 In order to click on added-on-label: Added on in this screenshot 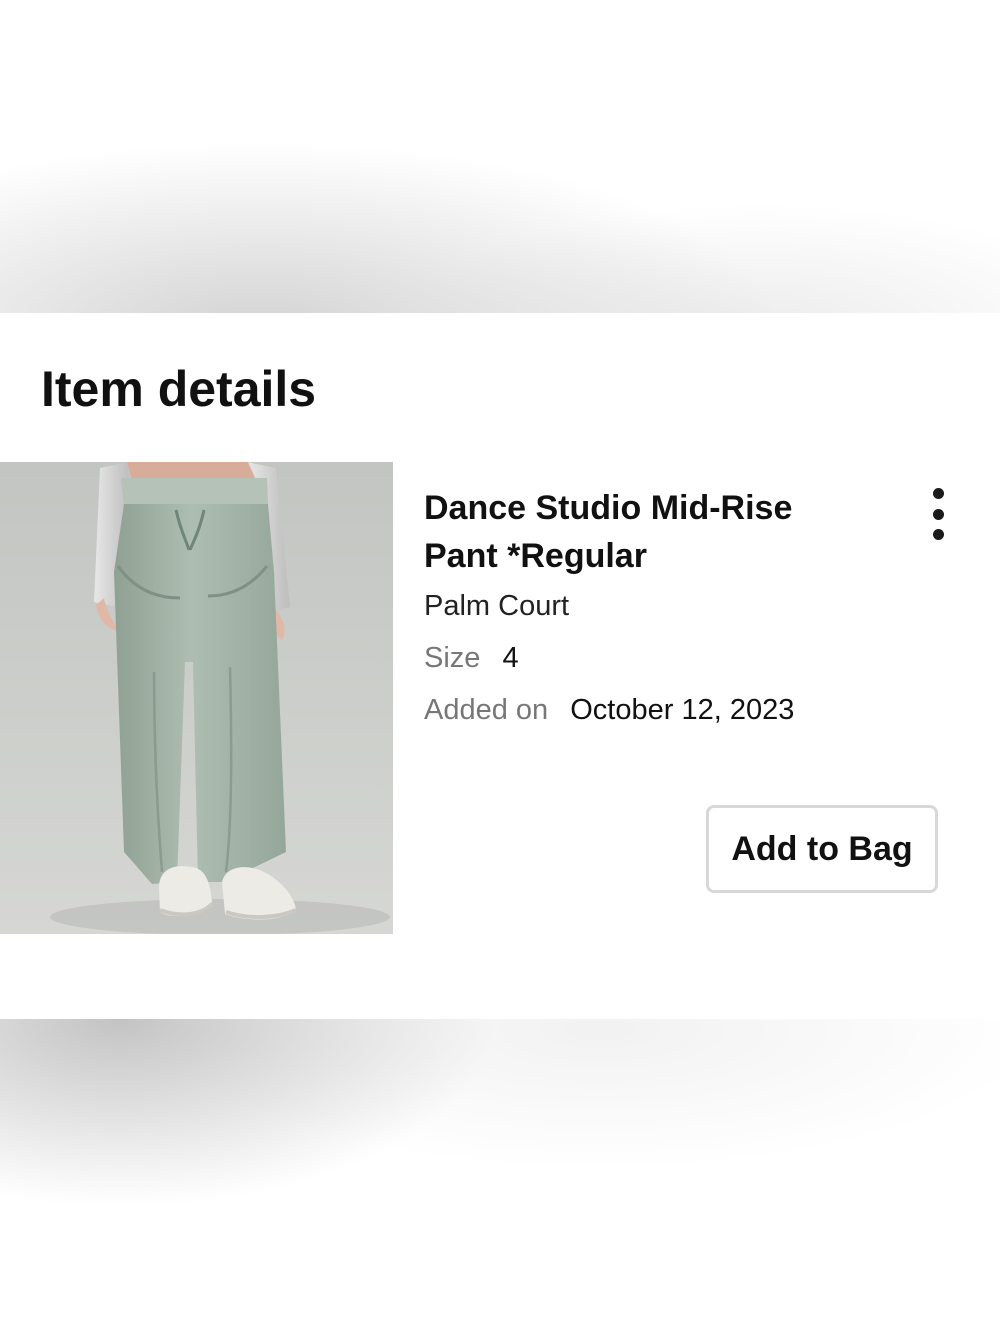, I will do `click(486, 710)`.